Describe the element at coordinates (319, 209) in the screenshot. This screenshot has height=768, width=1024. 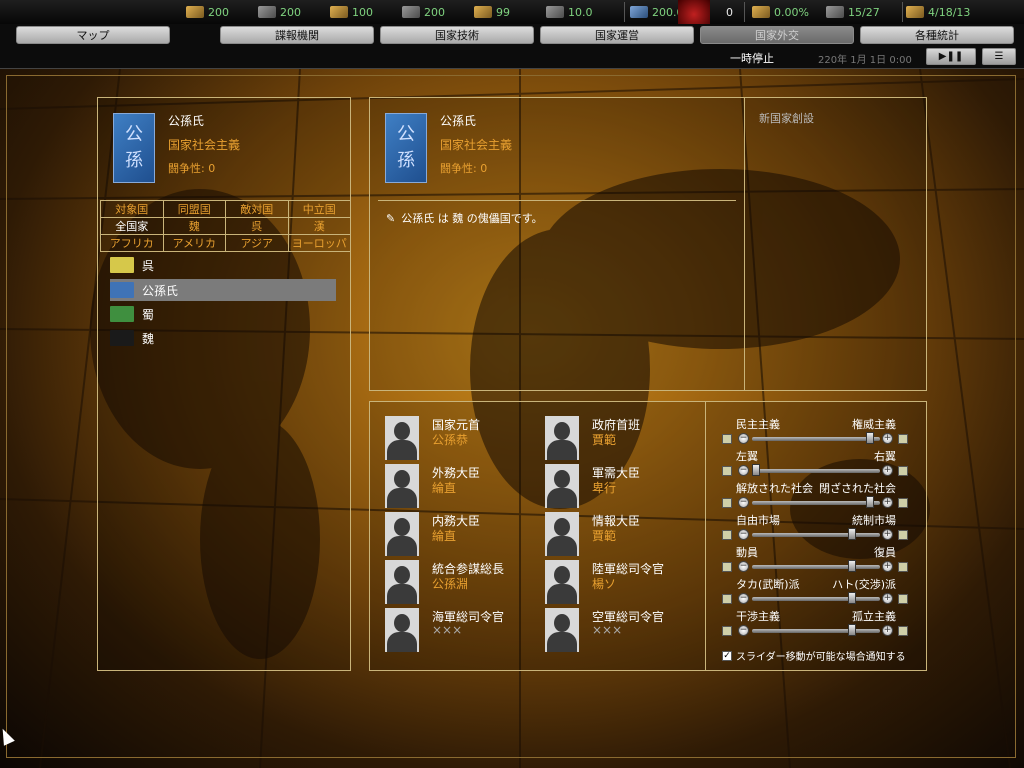
I see `filter-neutral: 中立国` at that location.